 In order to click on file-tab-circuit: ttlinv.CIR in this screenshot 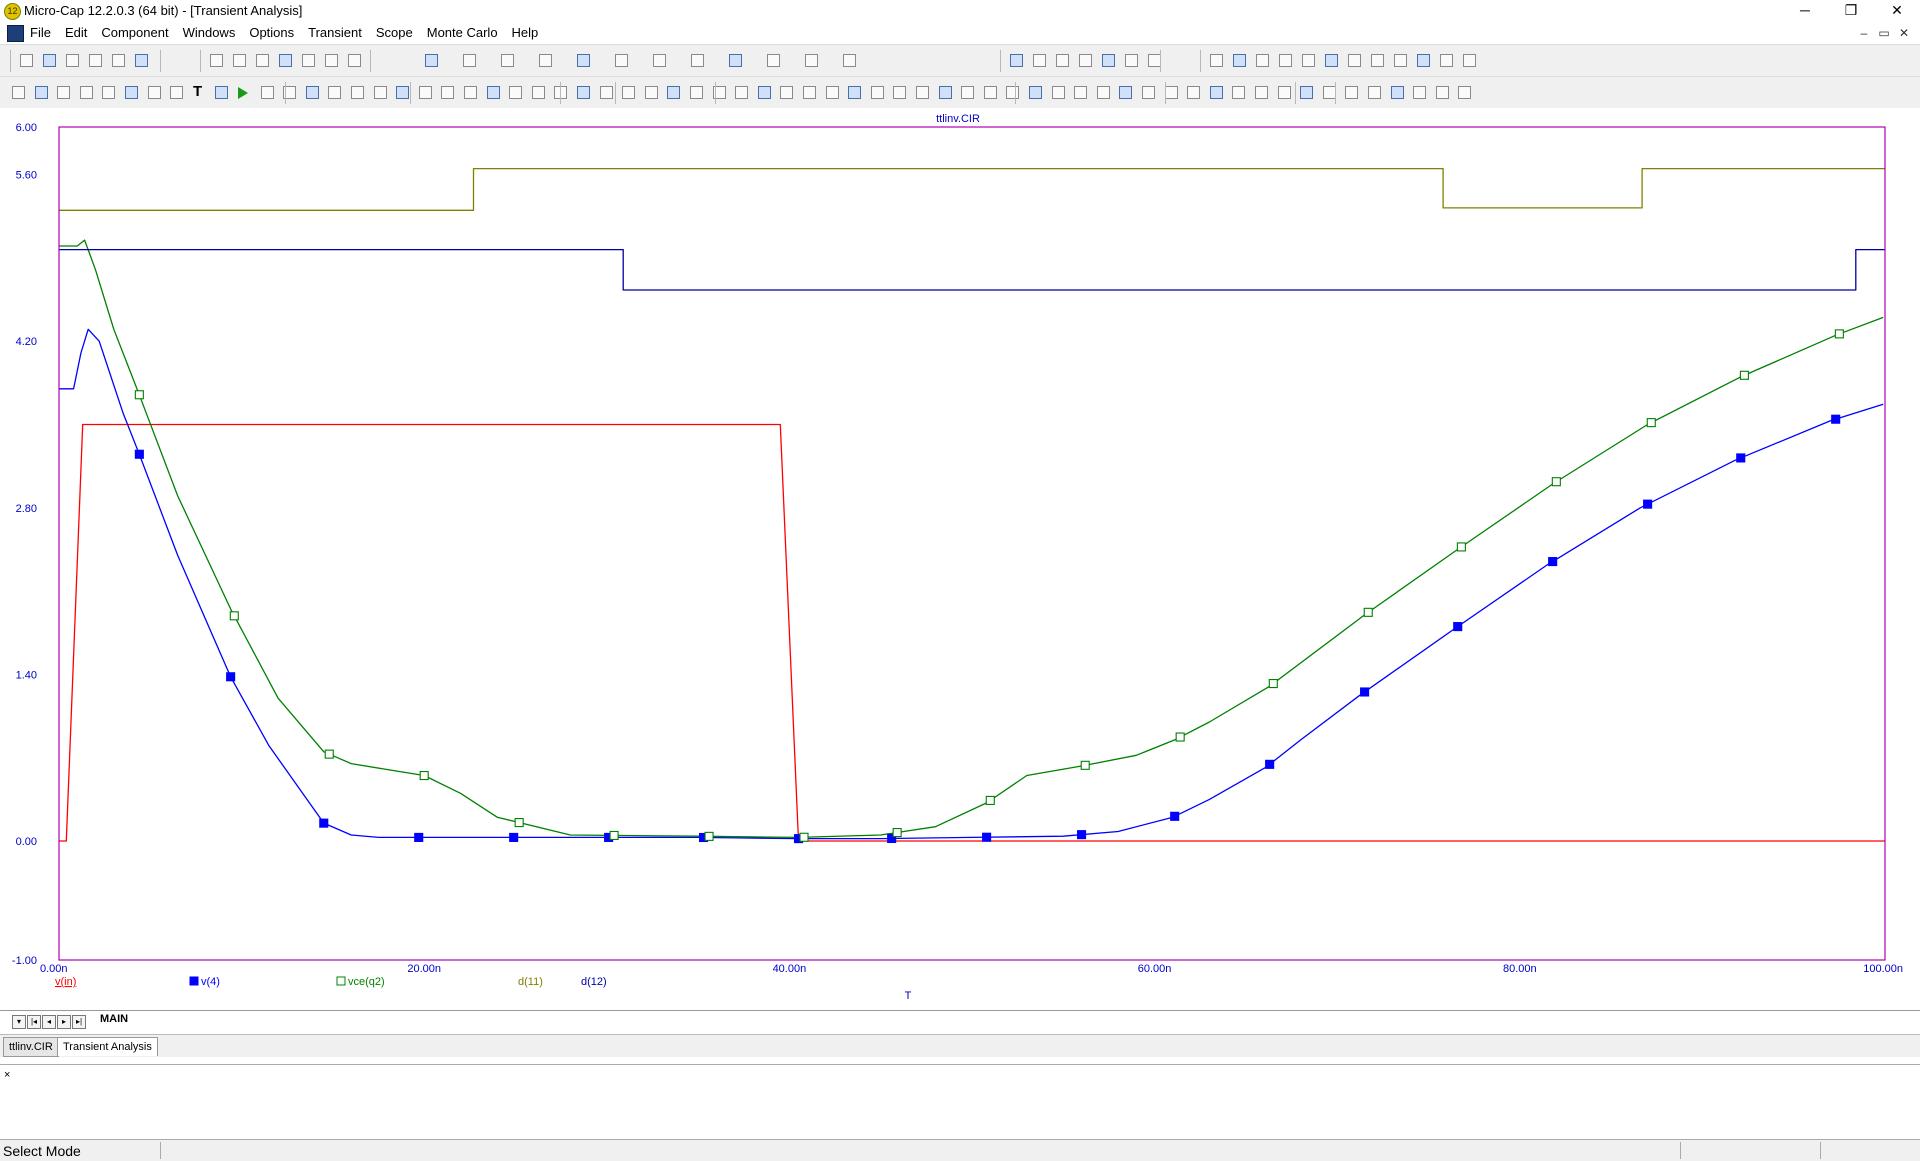, I will do `click(31, 1047)`.